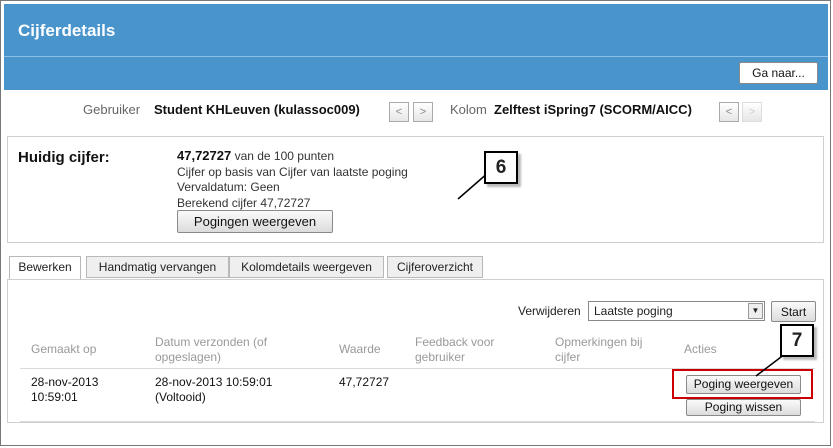 This screenshot has height=448, width=833. I want to click on col-header-made-on: Gemaakt op, so click(64, 349).